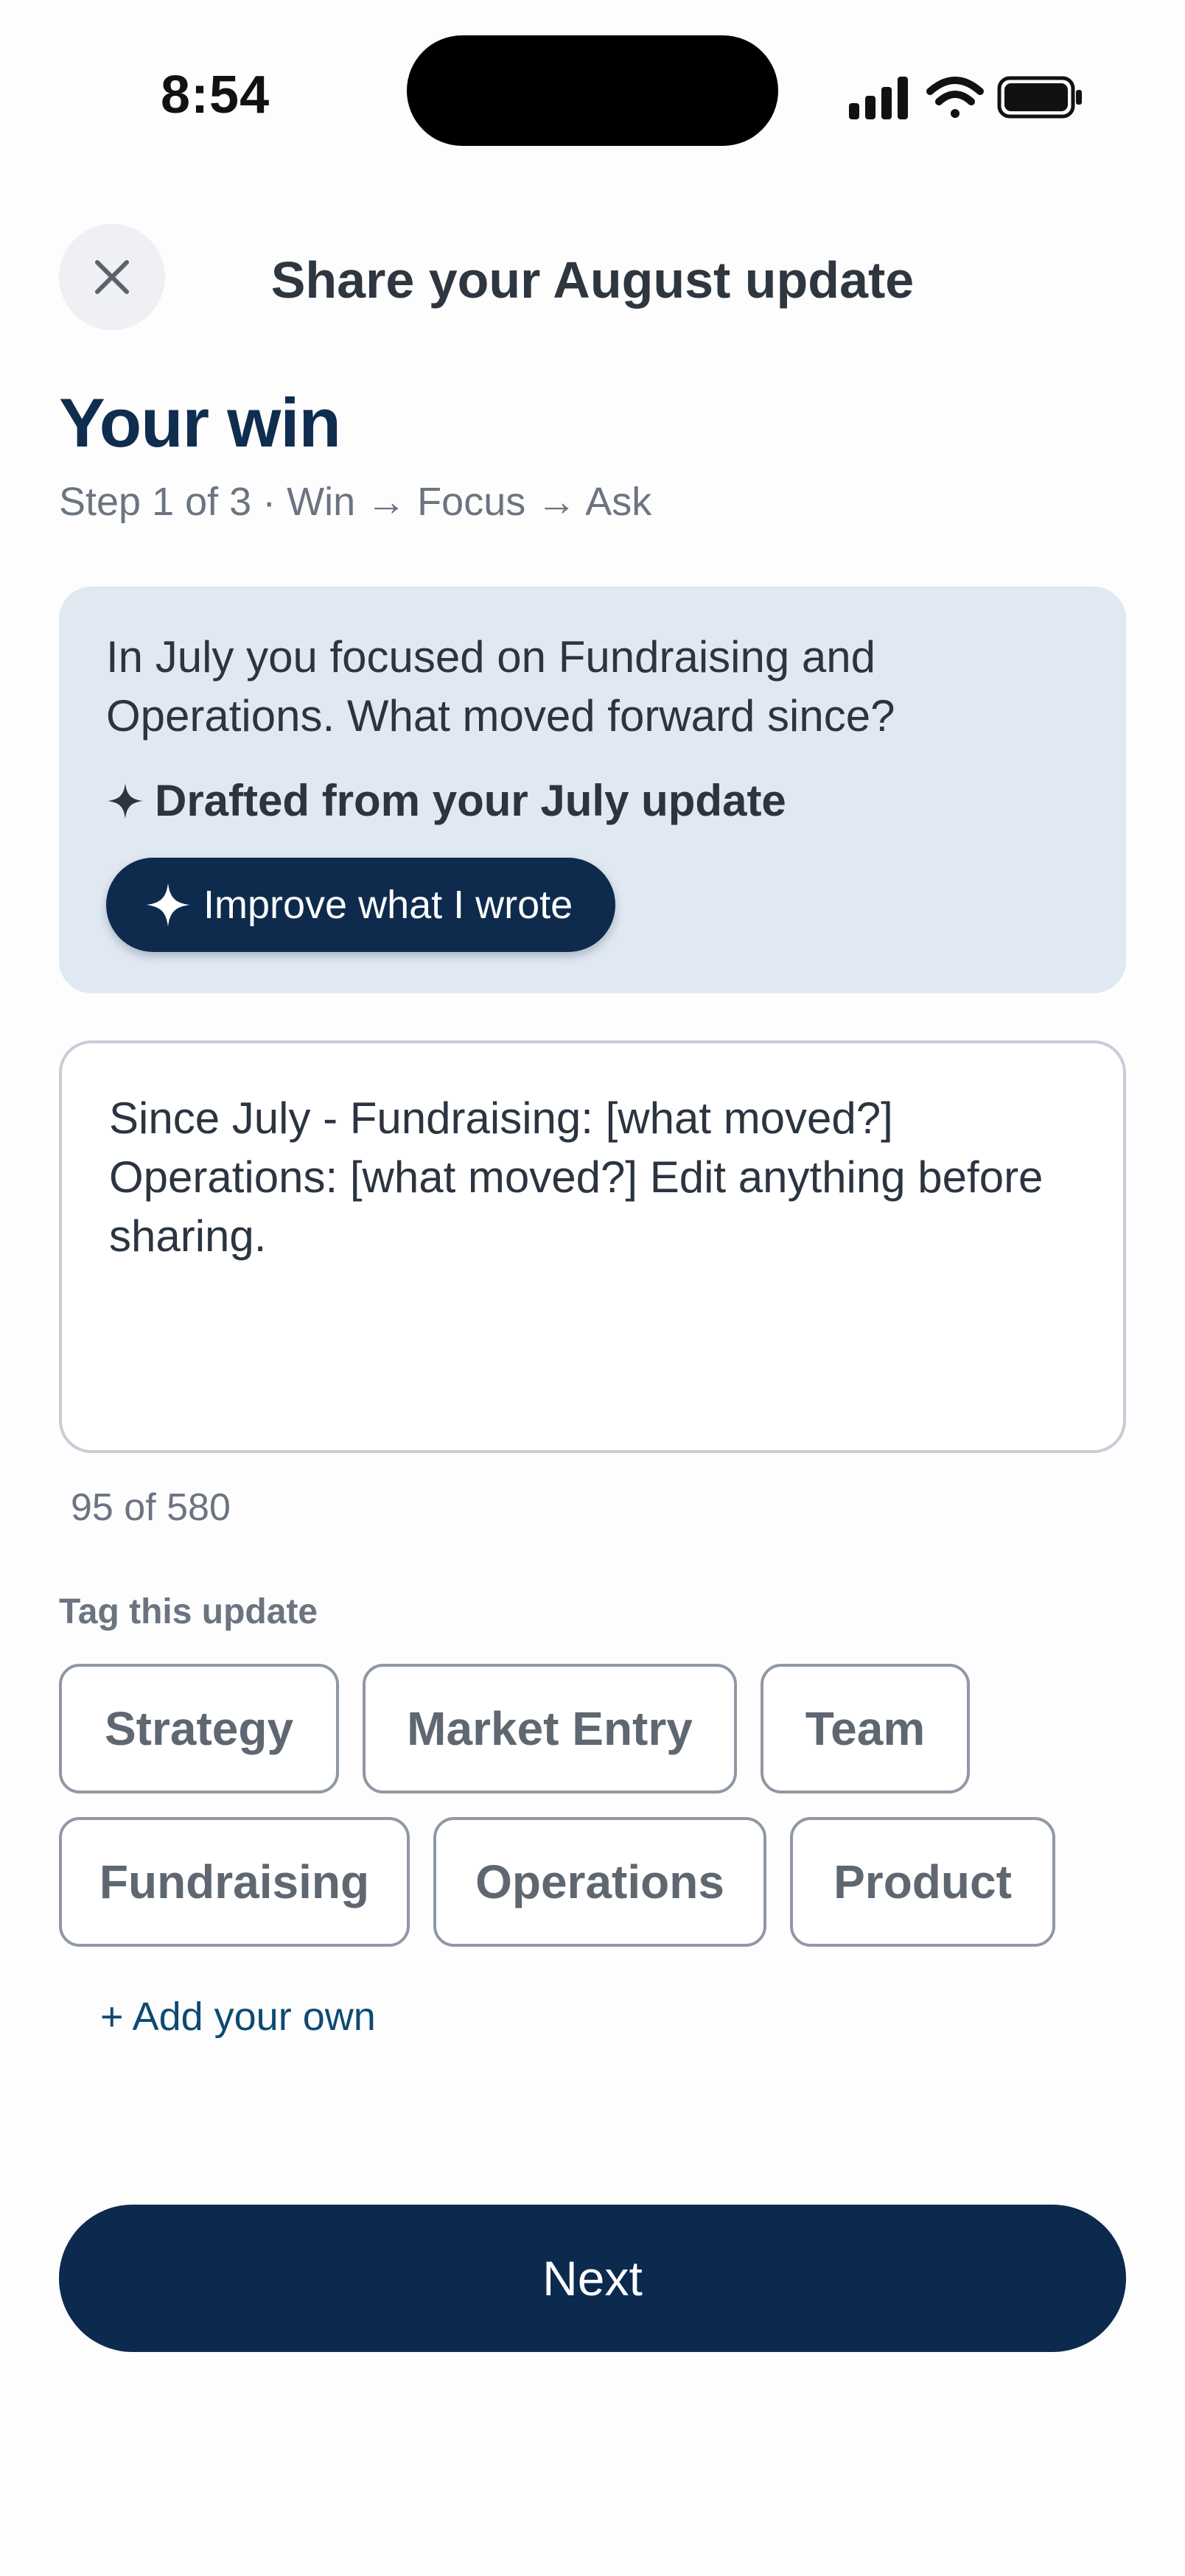 The image size is (1185, 2576). I want to click on drafted-label: Drafted from your July update, so click(446, 800).